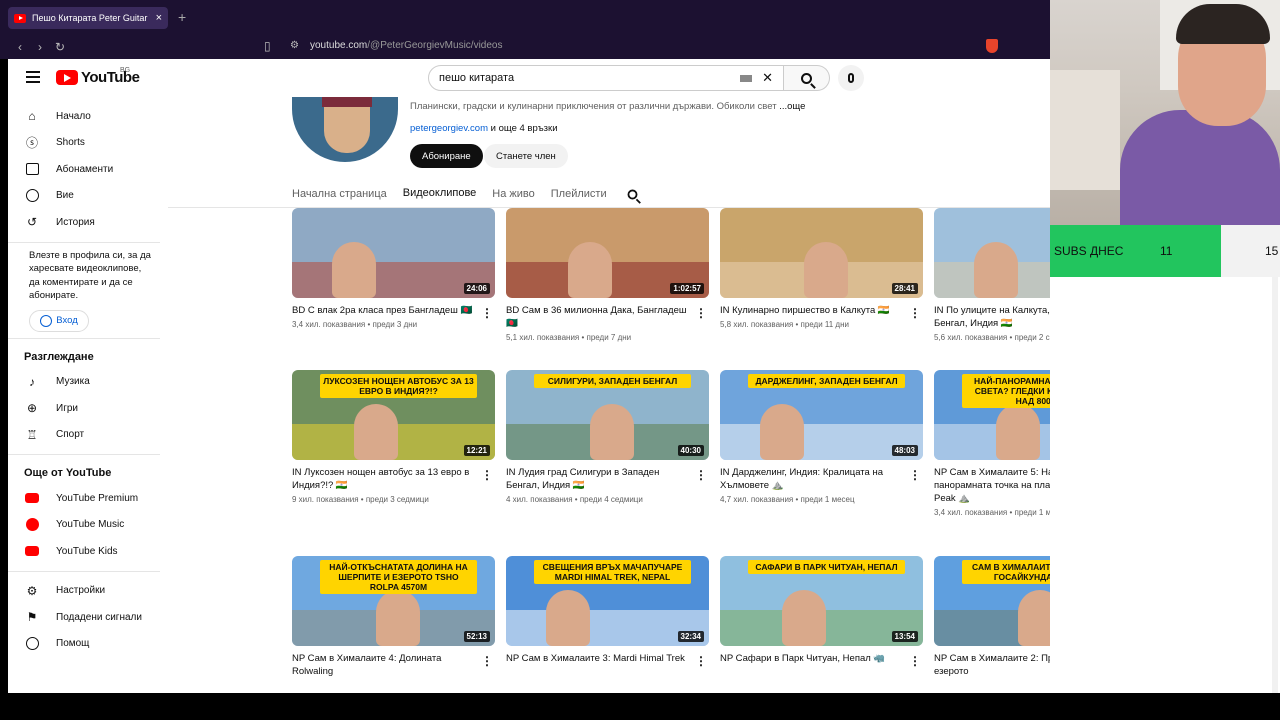 Image resolution: width=1280 pixels, height=720 pixels. Describe the element at coordinates (792, 106) in the screenshot. I see `description-more: ...още` at that location.